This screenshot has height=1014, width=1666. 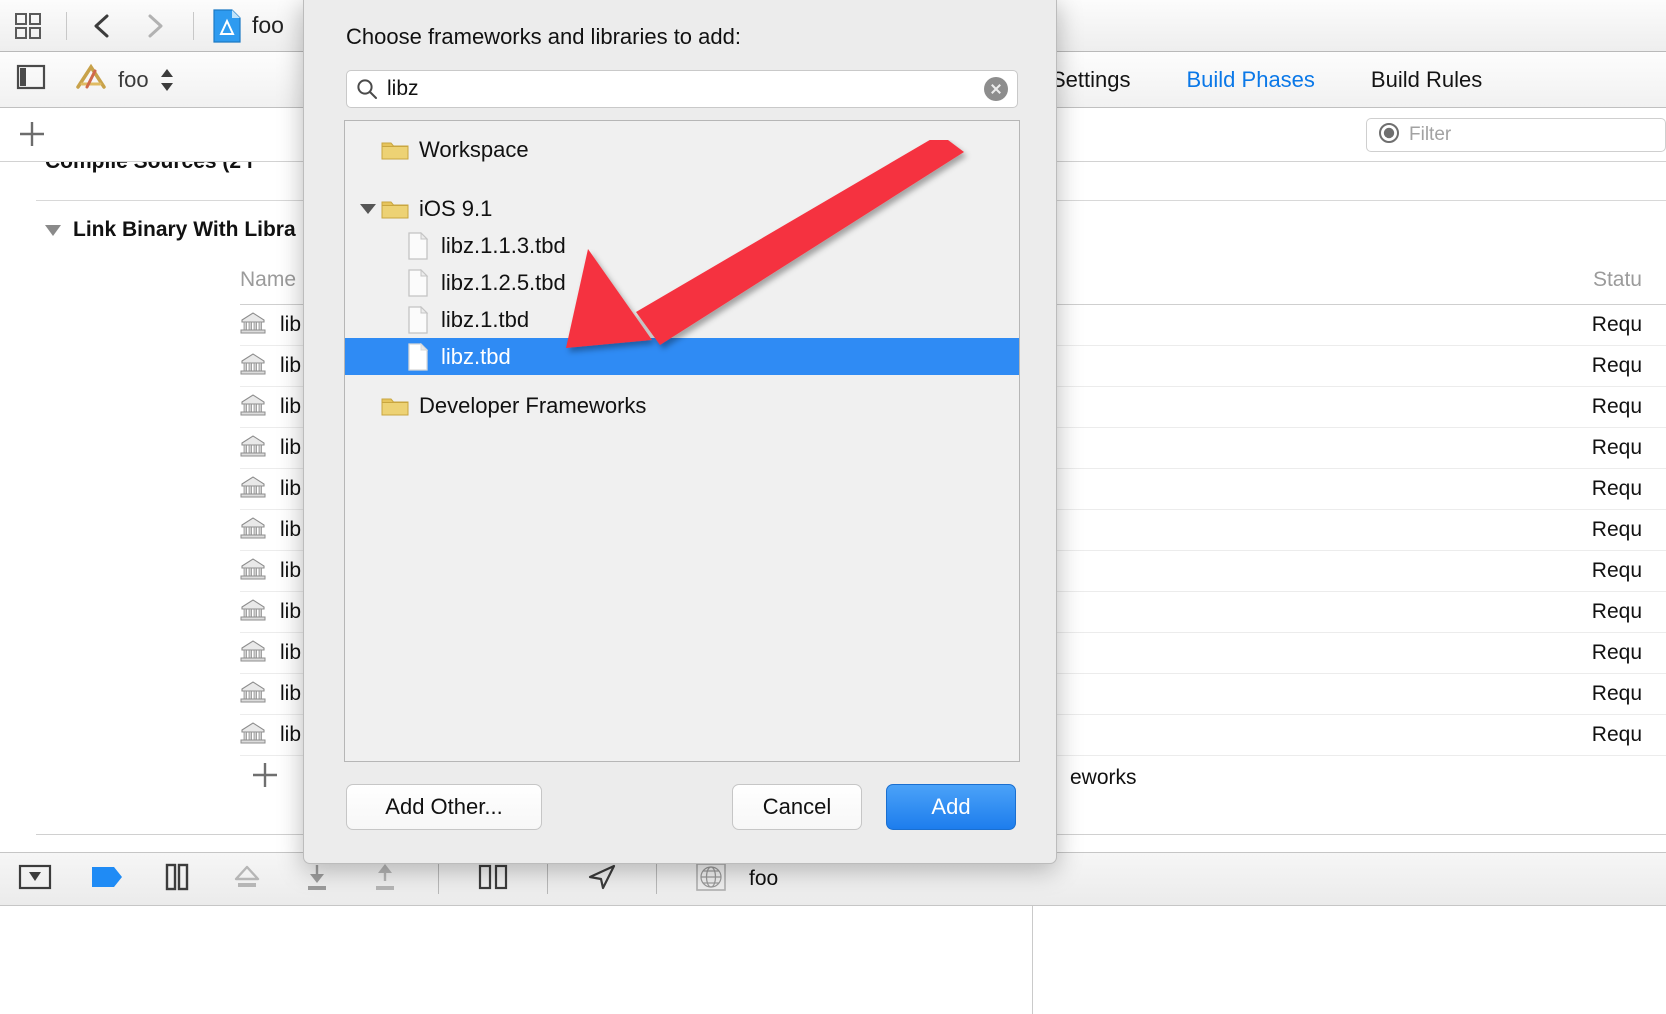 What do you see at coordinates (438, 879) in the screenshot?
I see `debug-toolbar-divider` at bounding box center [438, 879].